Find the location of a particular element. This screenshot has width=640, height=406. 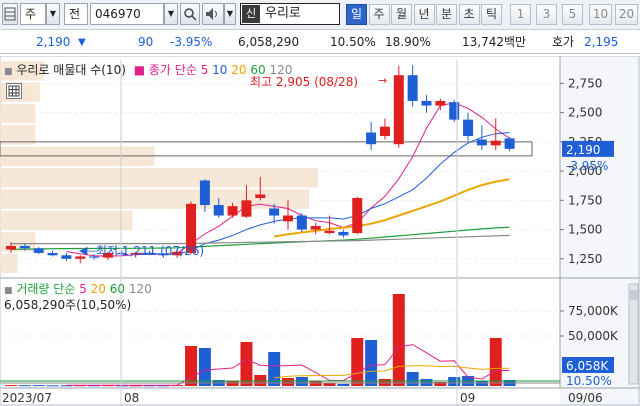

x-axis-label: 09/06 is located at coordinates (585, 398).